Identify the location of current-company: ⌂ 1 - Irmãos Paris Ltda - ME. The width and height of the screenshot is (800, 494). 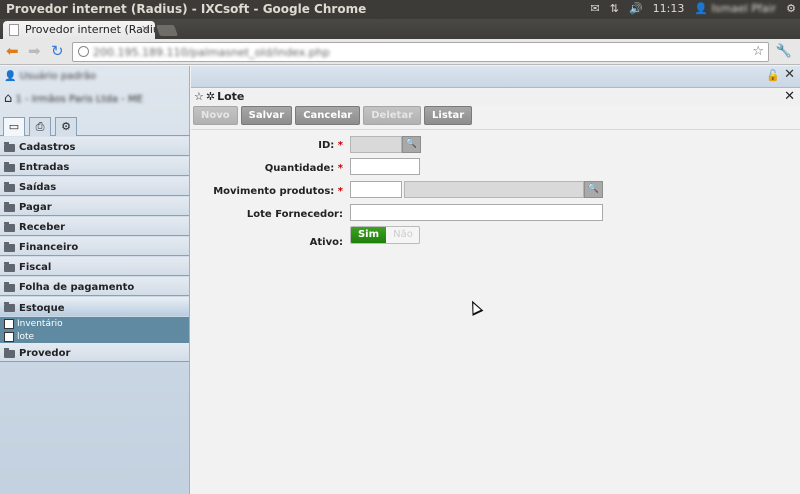
(94, 100).